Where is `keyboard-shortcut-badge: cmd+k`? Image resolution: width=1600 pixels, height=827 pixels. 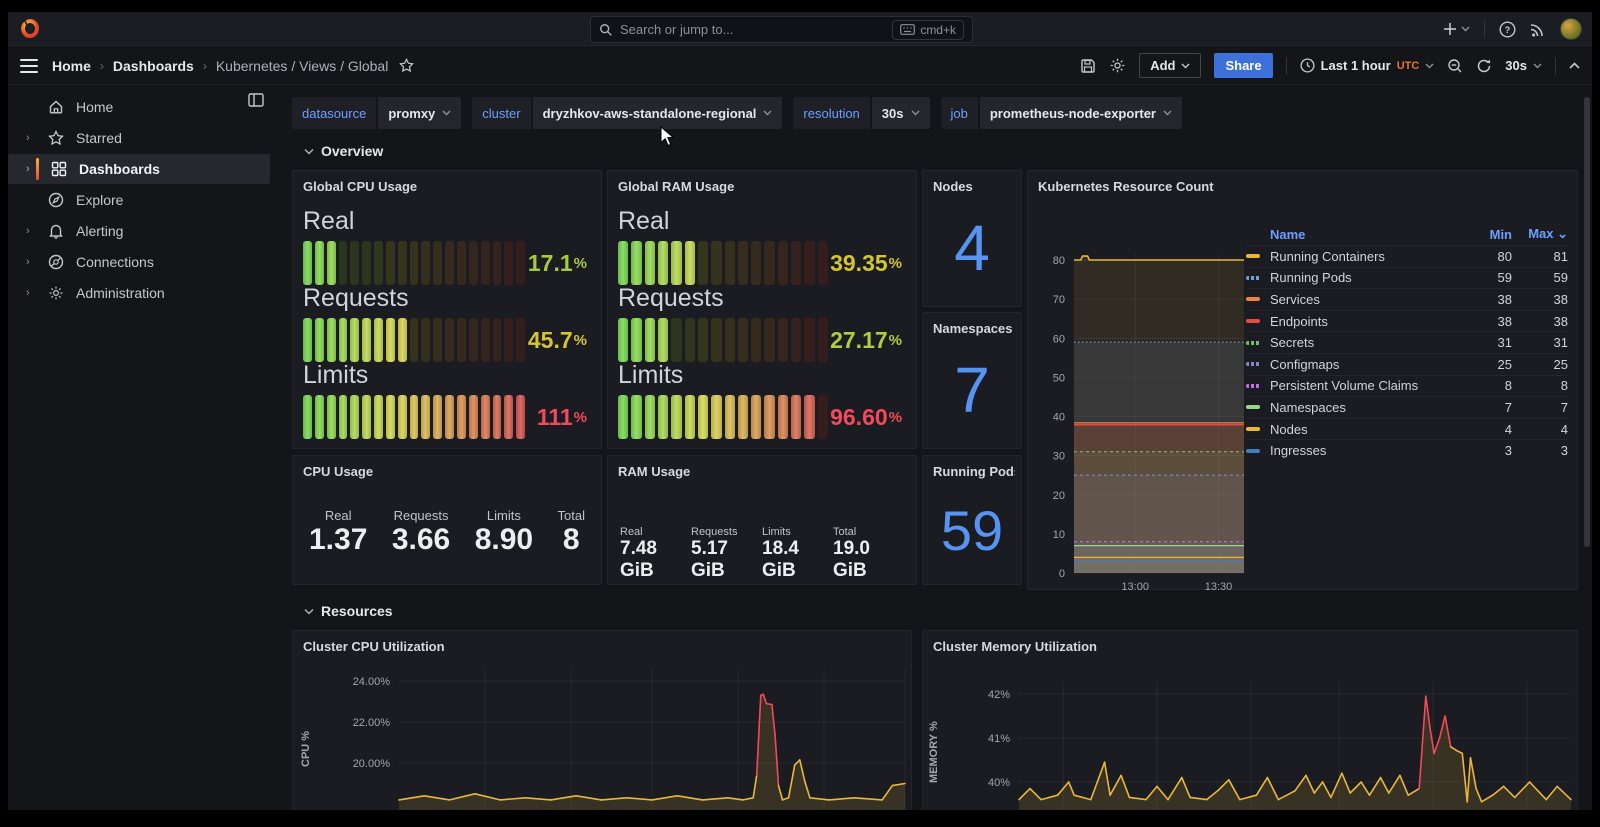
keyboard-shortcut-badge: cmd+k is located at coordinates (928, 29).